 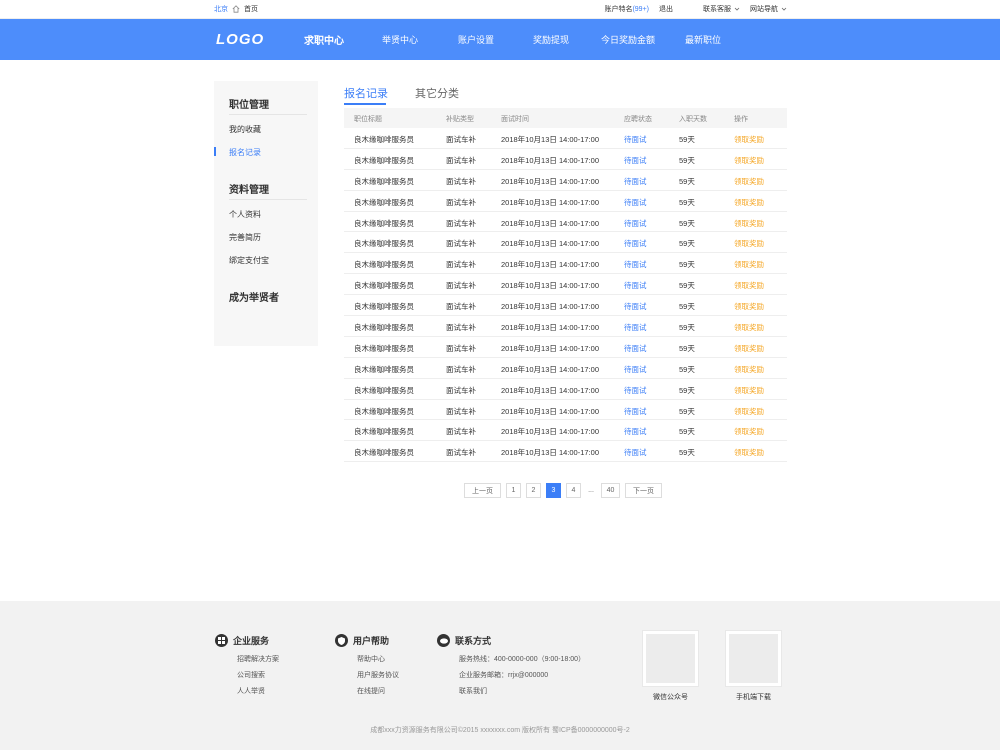 I want to click on qr-code-wechat, so click(x=670, y=658).